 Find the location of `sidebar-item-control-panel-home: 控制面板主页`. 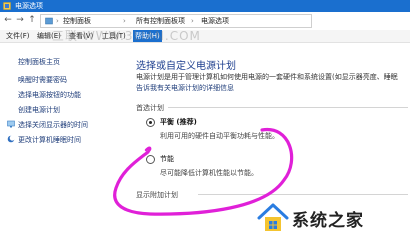

sidebar-item-control-panel-home: 控制面板主页 is located at coordinates (39, 62).